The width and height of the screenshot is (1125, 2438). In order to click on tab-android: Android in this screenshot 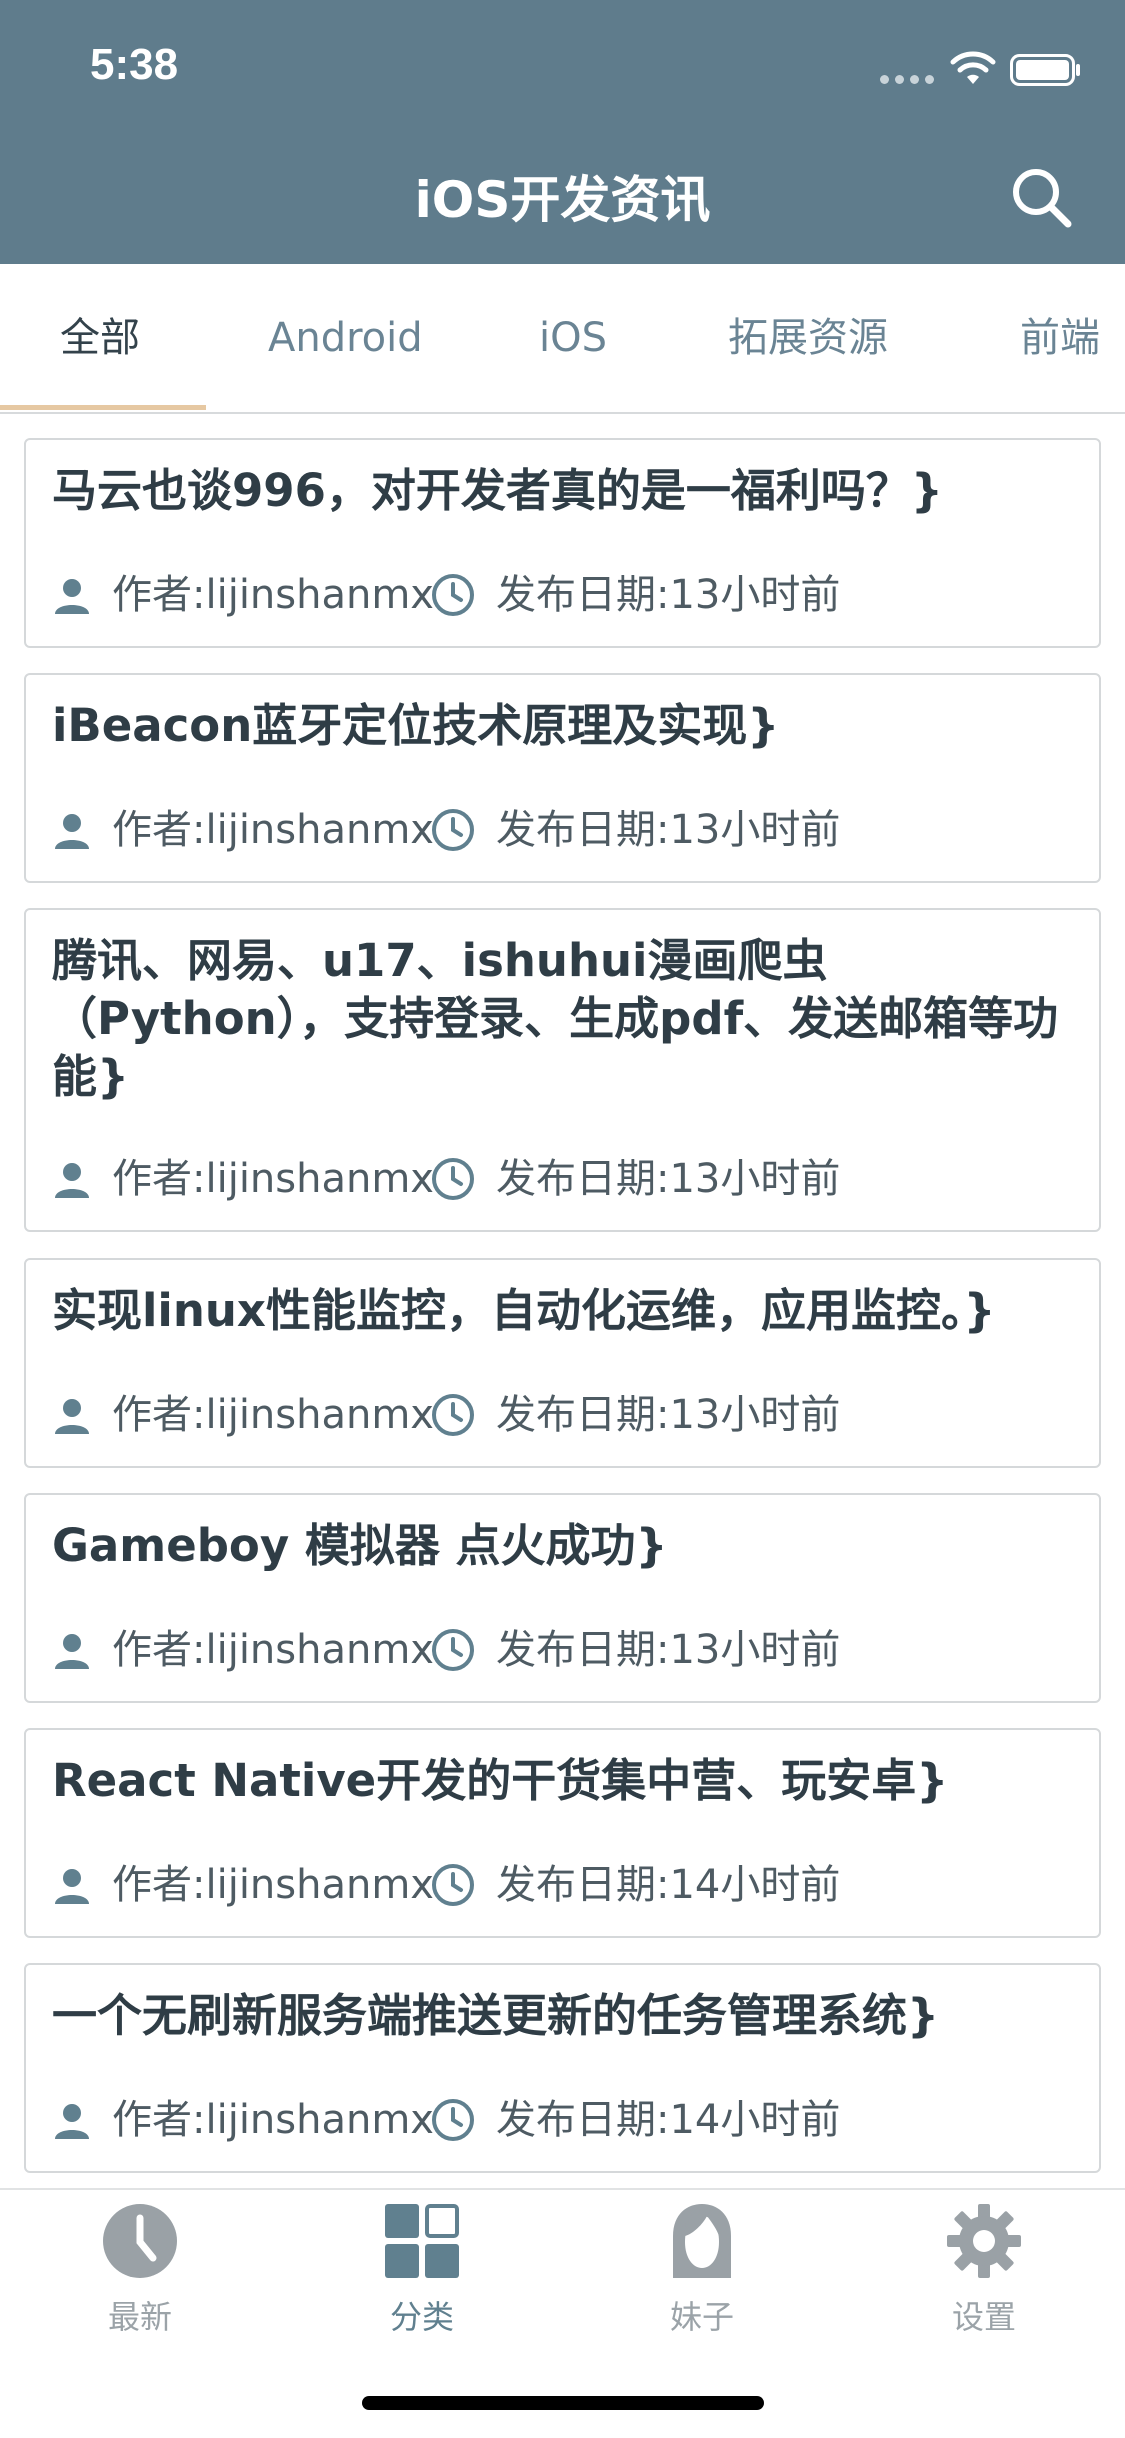, I will do `click(345, 338)`.